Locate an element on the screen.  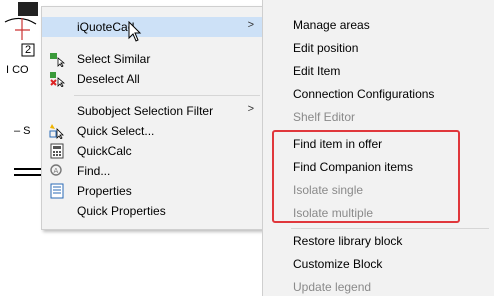
menu-item-subobject-selection-filter: Subobject Selection Filter > is located at coordinates (153, 111).